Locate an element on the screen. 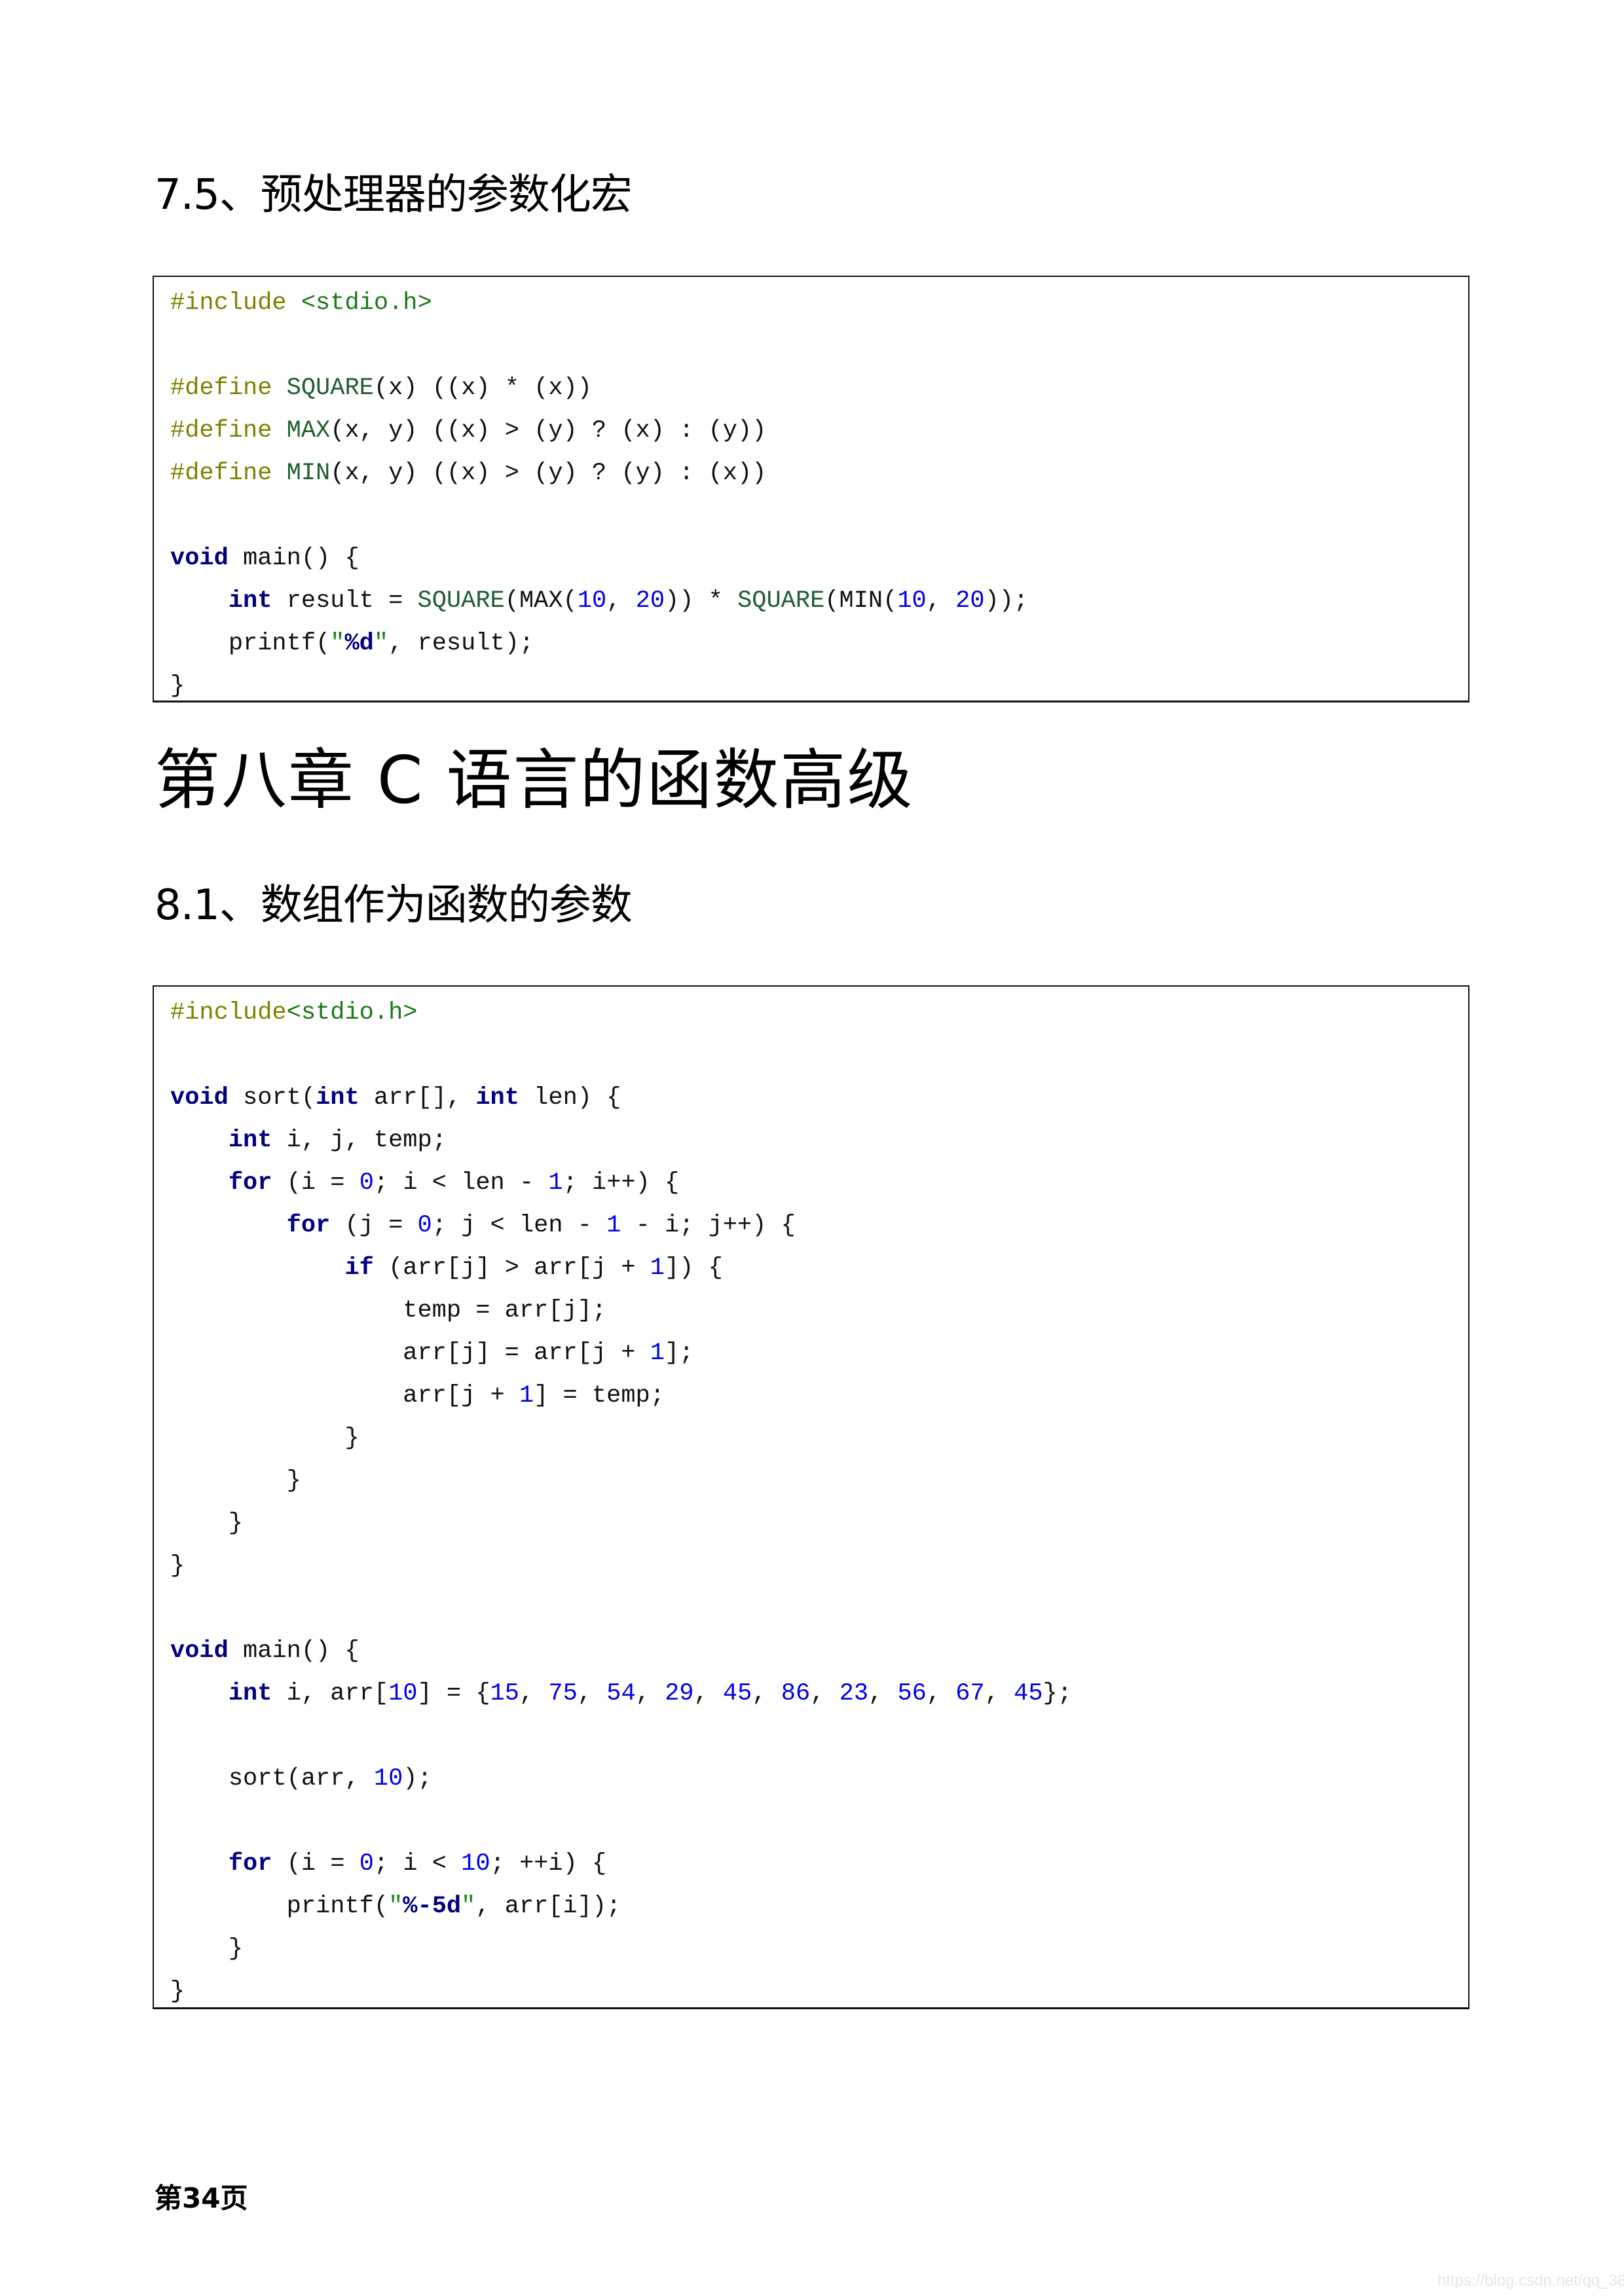 This screenshot has width=1624, height=2296. section-heading-8-1: 8.1、数组作为函数的参数 is located at coordinates (394, 905).